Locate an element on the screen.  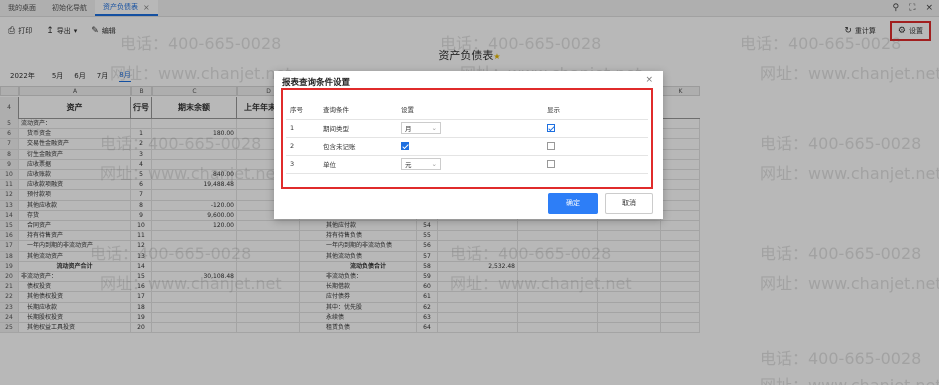
col-header-no: 序号 is located at coordinates (302, 110).